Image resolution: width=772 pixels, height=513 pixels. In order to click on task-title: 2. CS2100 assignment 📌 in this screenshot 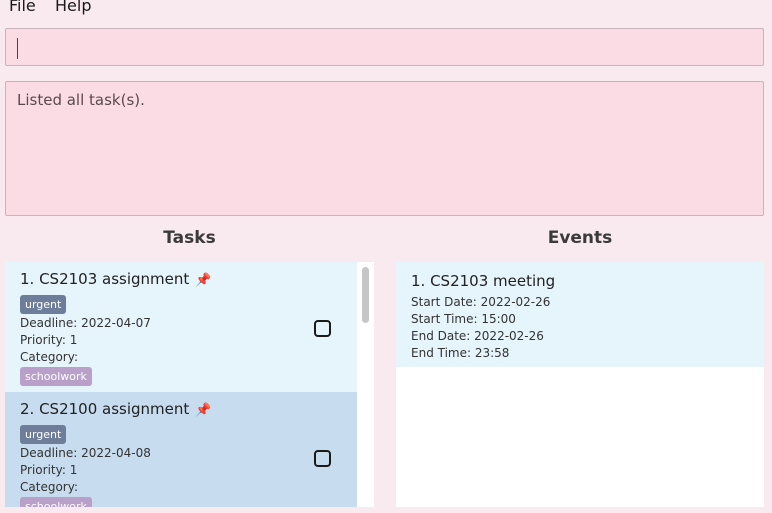, I will do `click(115, 409)`.